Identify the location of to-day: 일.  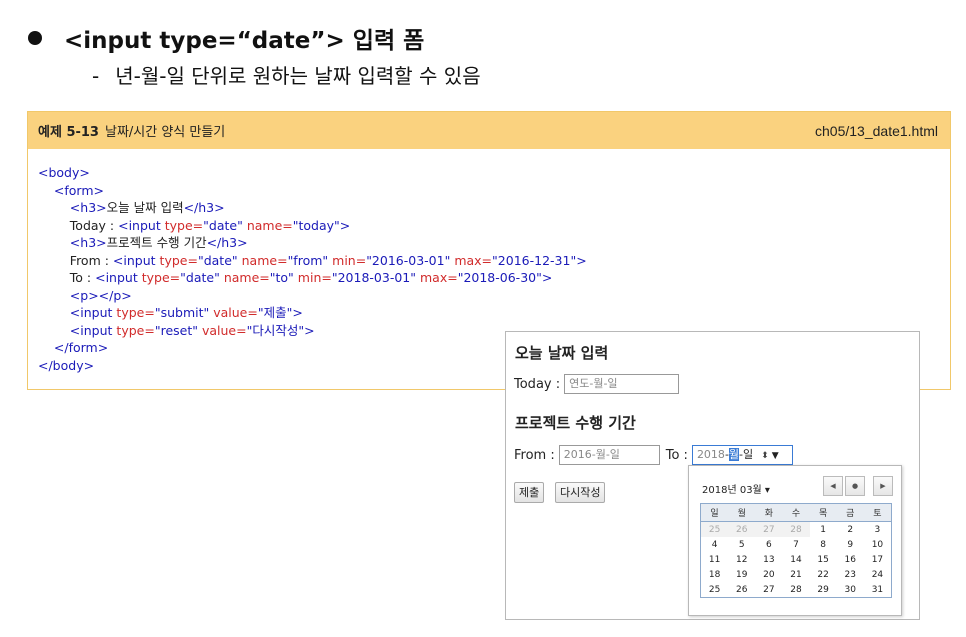
(748, 454).